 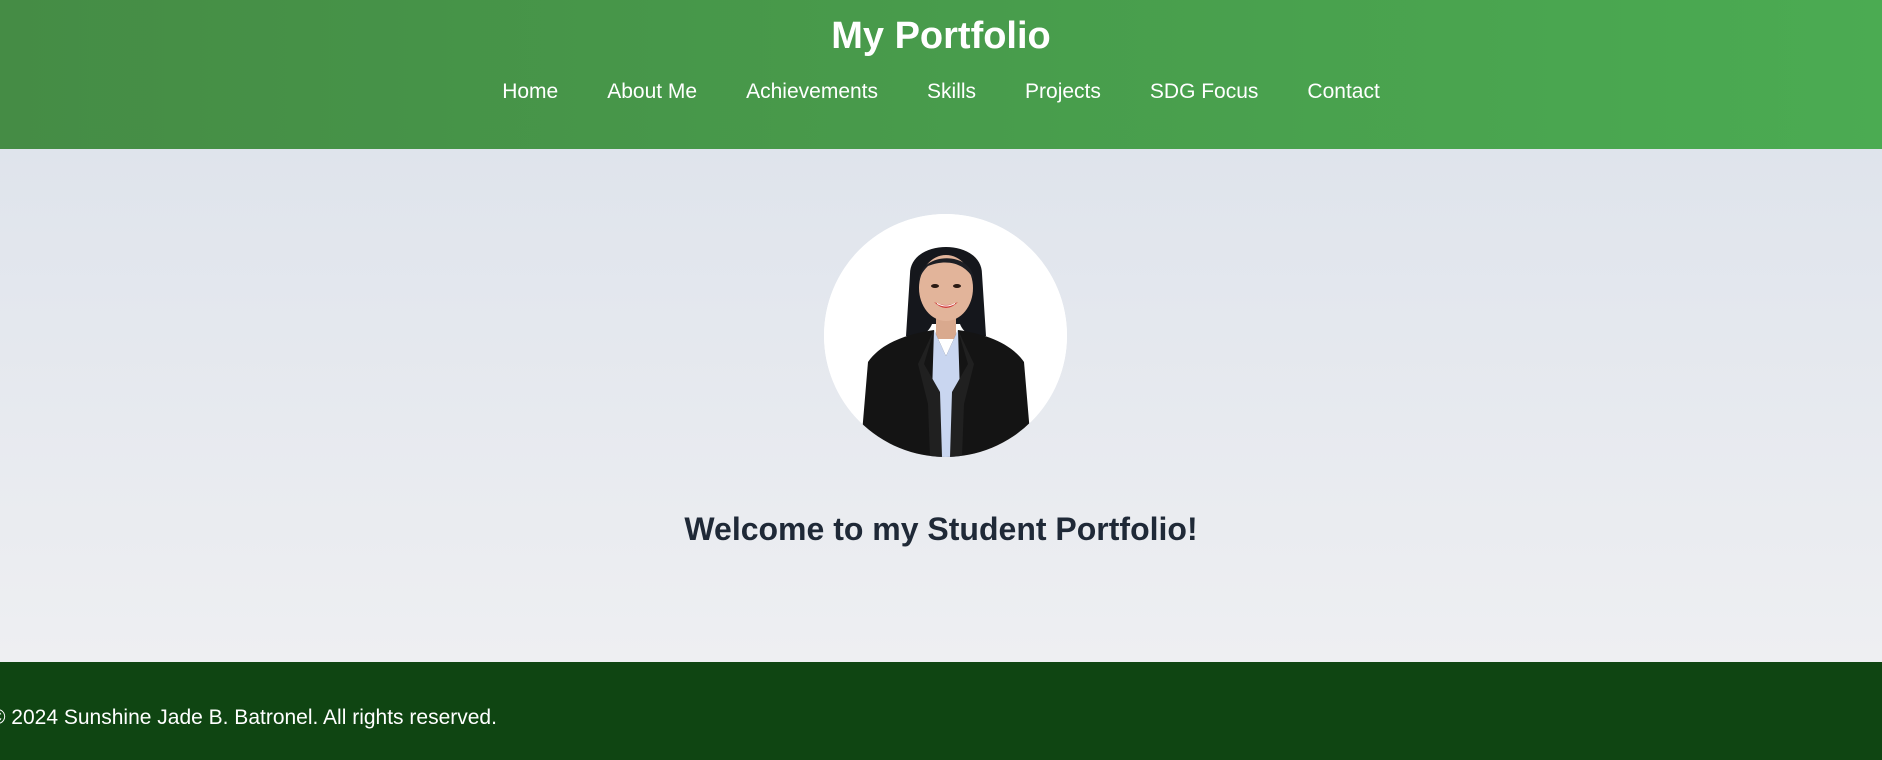 I want to click on nav-item-about-me: About Me, so click(x=652, y=92).